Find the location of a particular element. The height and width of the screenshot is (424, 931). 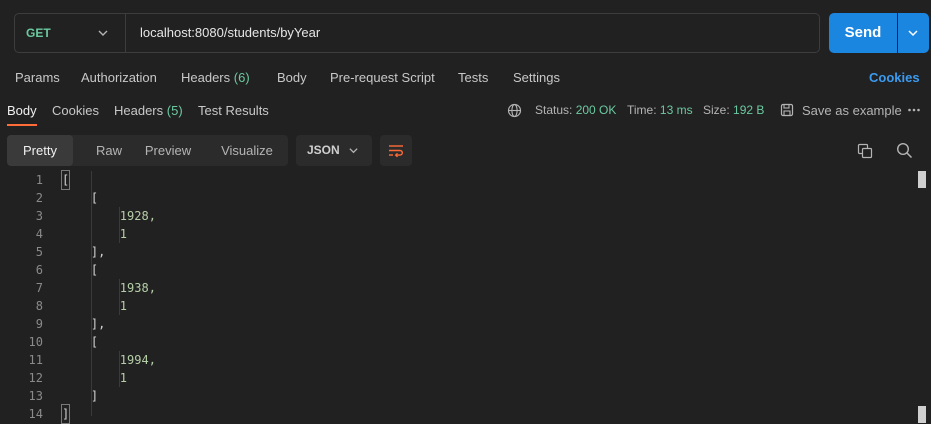

globe-icon is located at coordinates (514, 110).